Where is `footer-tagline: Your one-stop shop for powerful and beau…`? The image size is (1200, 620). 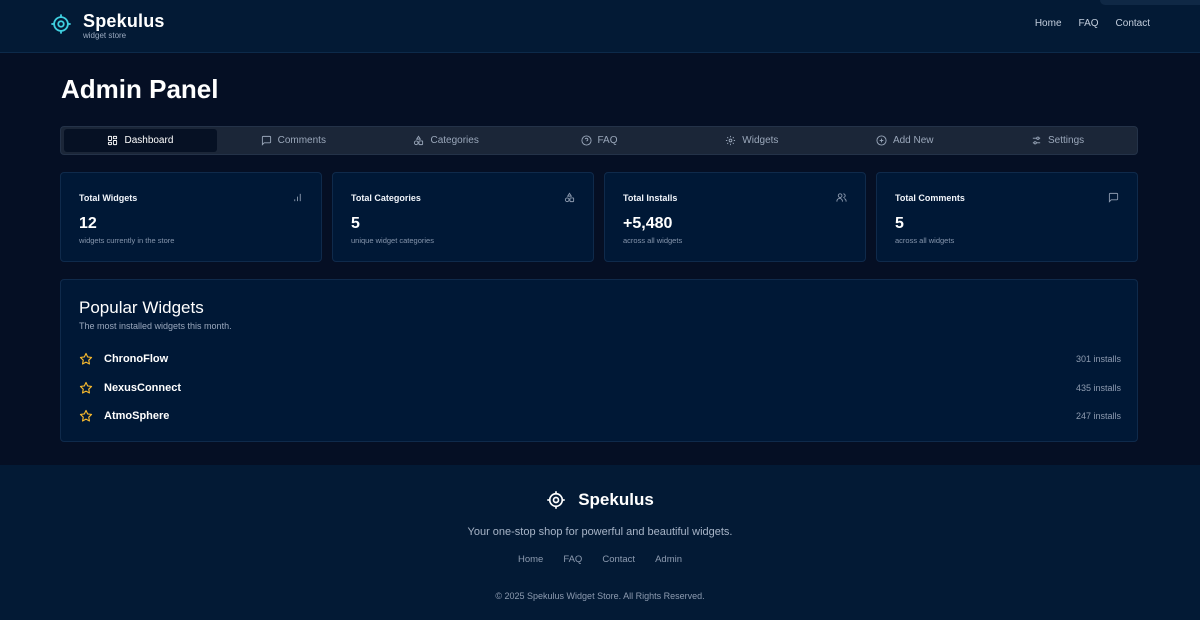 footer-tagline: Your one-stop shop for powerful and beau… is located at coordinates (600, 532).